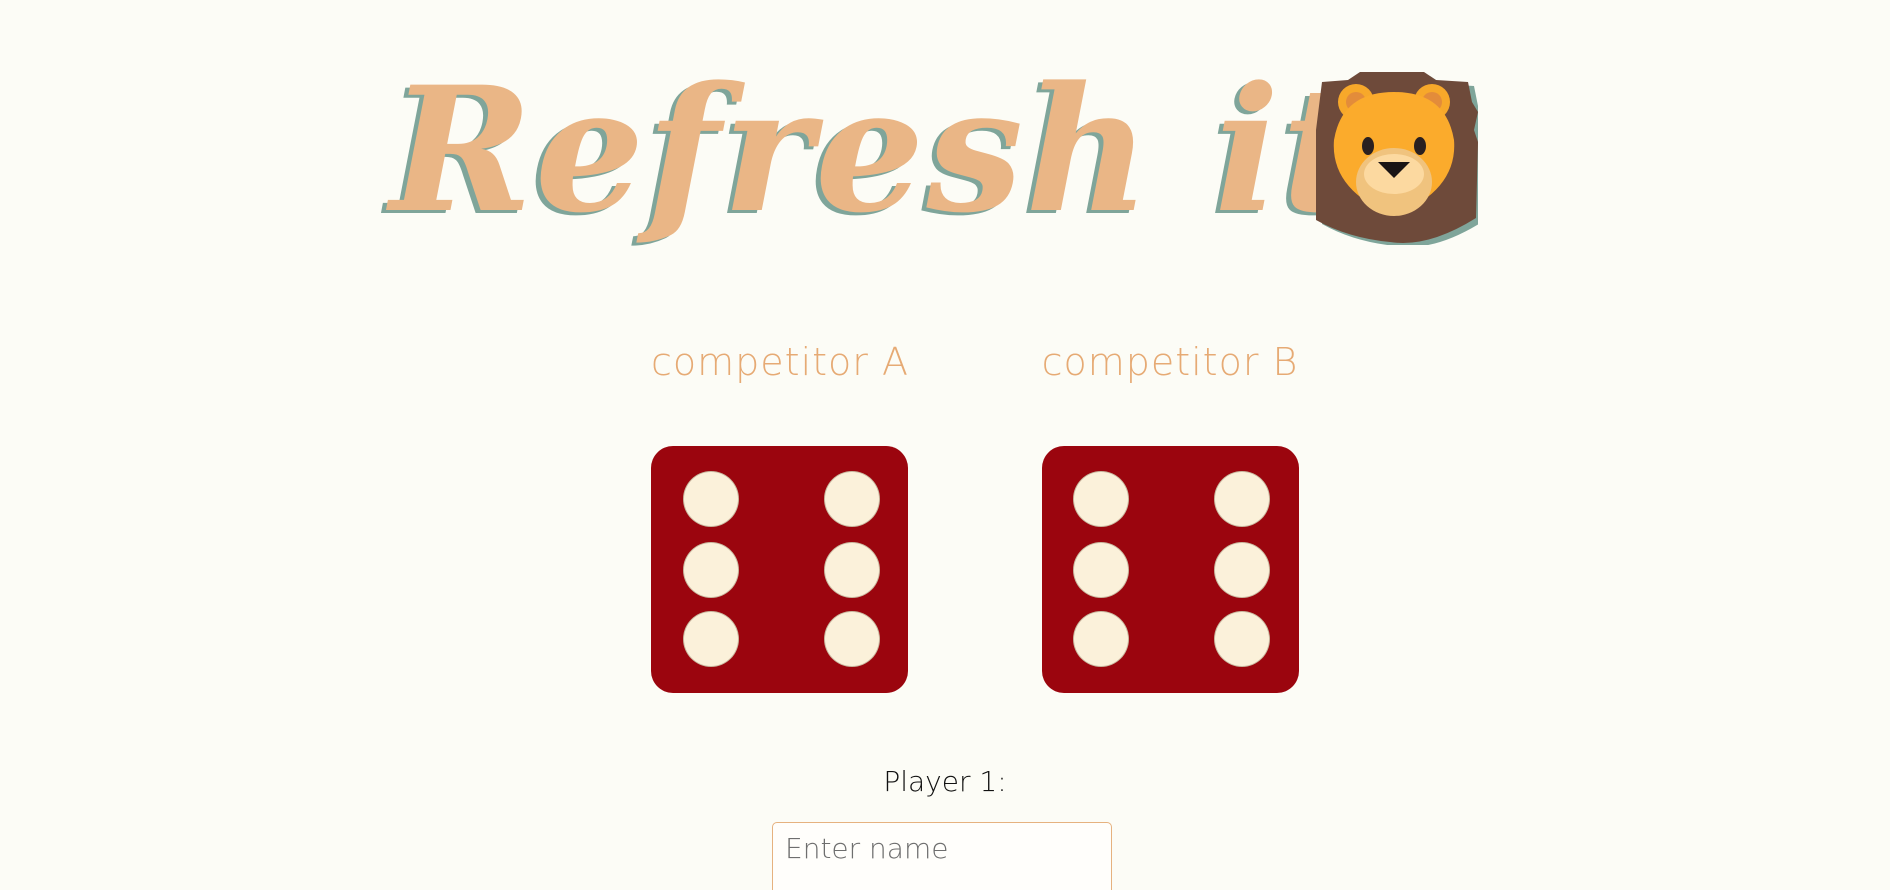  What do you see at coordinates (942, 856) in the screenshot?
I see `player-name-input` at bounding box center [942, 856].